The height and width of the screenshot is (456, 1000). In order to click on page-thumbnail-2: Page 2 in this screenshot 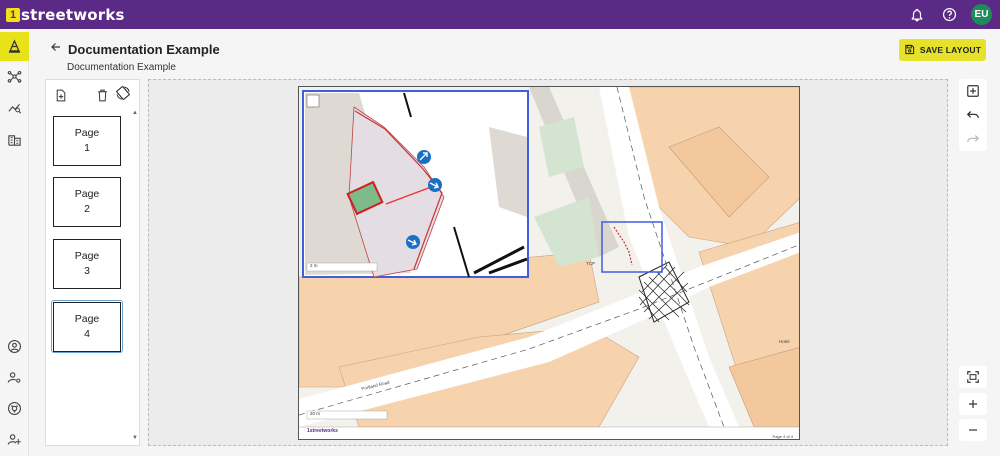, I will do `click(87, 202)`.